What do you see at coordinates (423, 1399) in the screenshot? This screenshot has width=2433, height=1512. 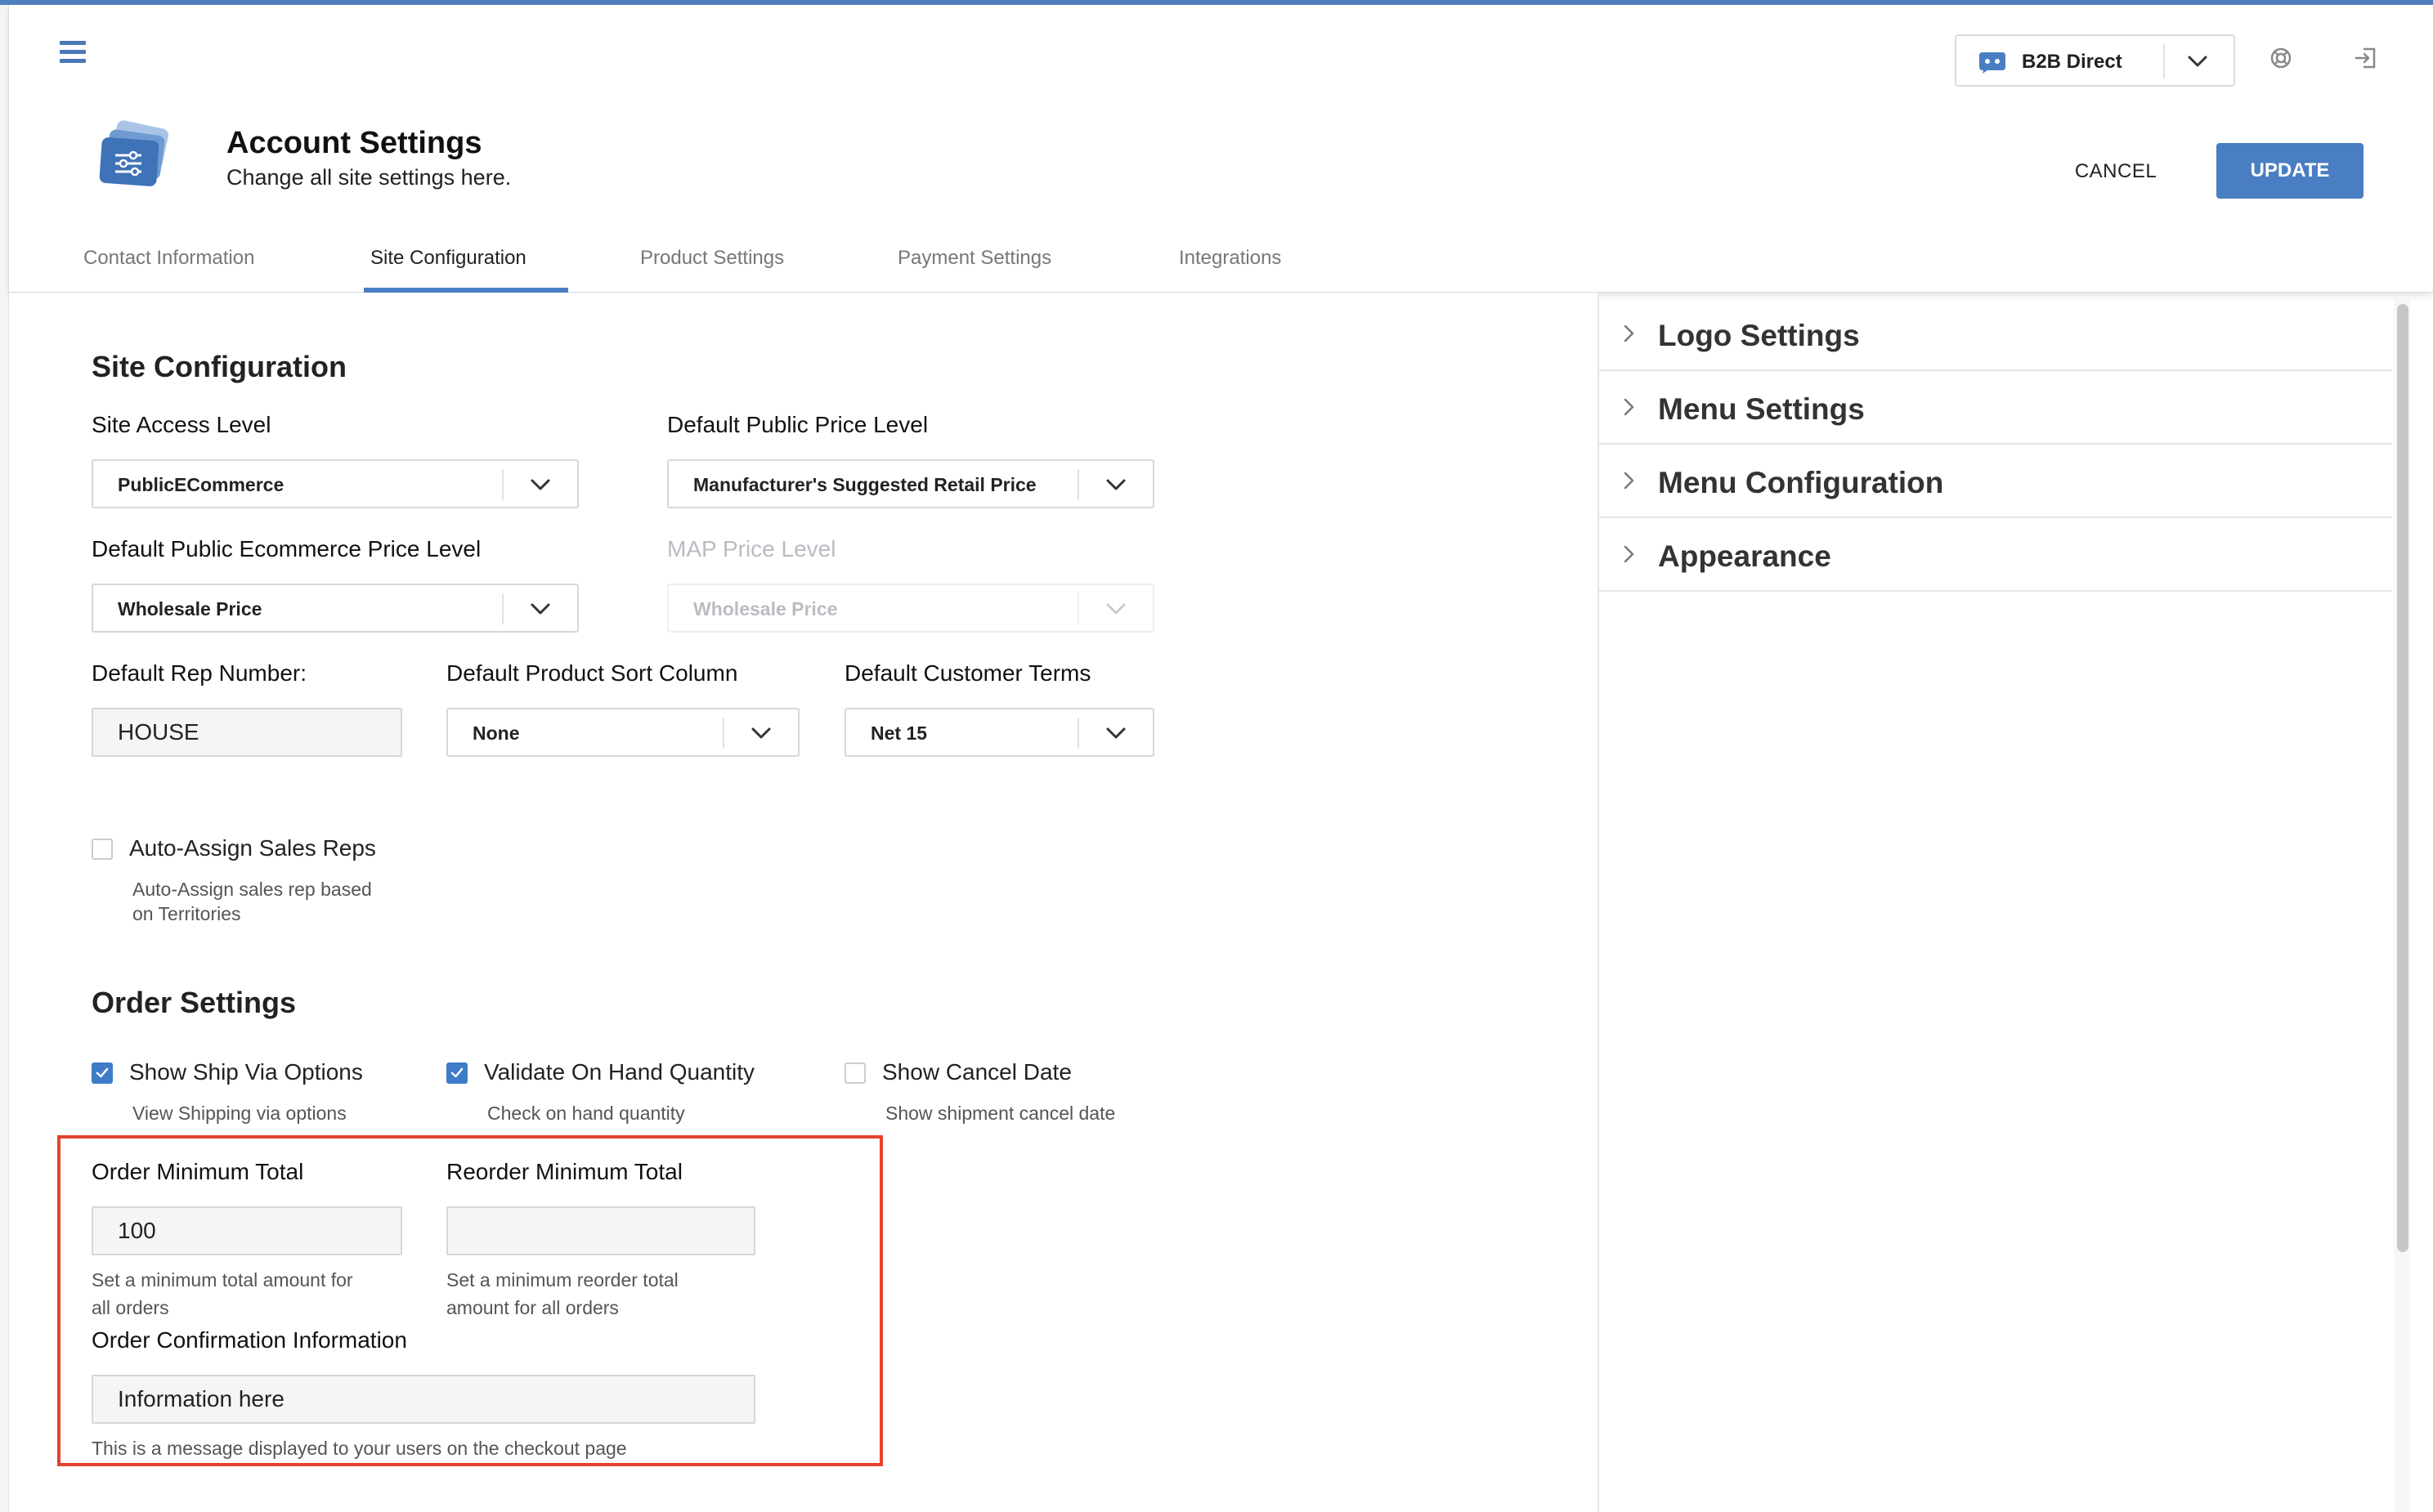 I see `order-confirmation-info-input: Information here` at bounding box center [423, 1399].